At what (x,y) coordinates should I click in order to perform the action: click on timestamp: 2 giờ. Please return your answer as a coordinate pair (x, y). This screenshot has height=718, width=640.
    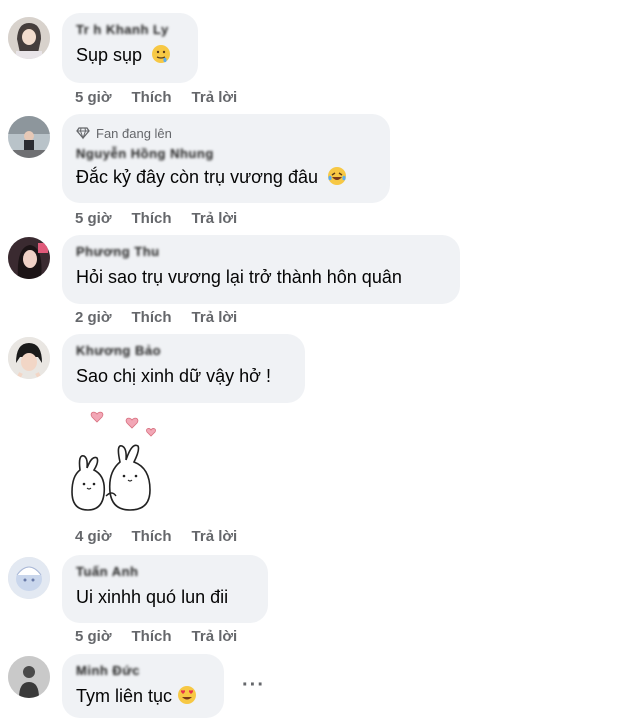
    Looking at the image, I should click on (93, 317).